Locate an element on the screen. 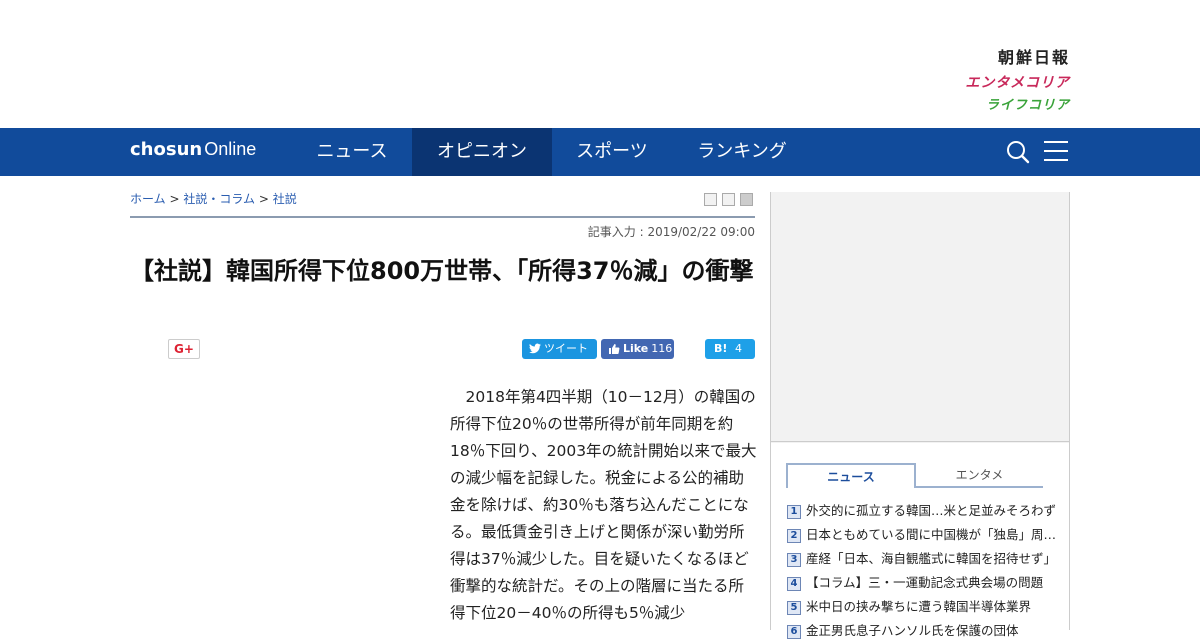 The width and height of the screenshot is (1200, 643). list-item: 3 産経「日本、海自観艦式に韓国を招待せず」 is located at coordinates (922, 559).